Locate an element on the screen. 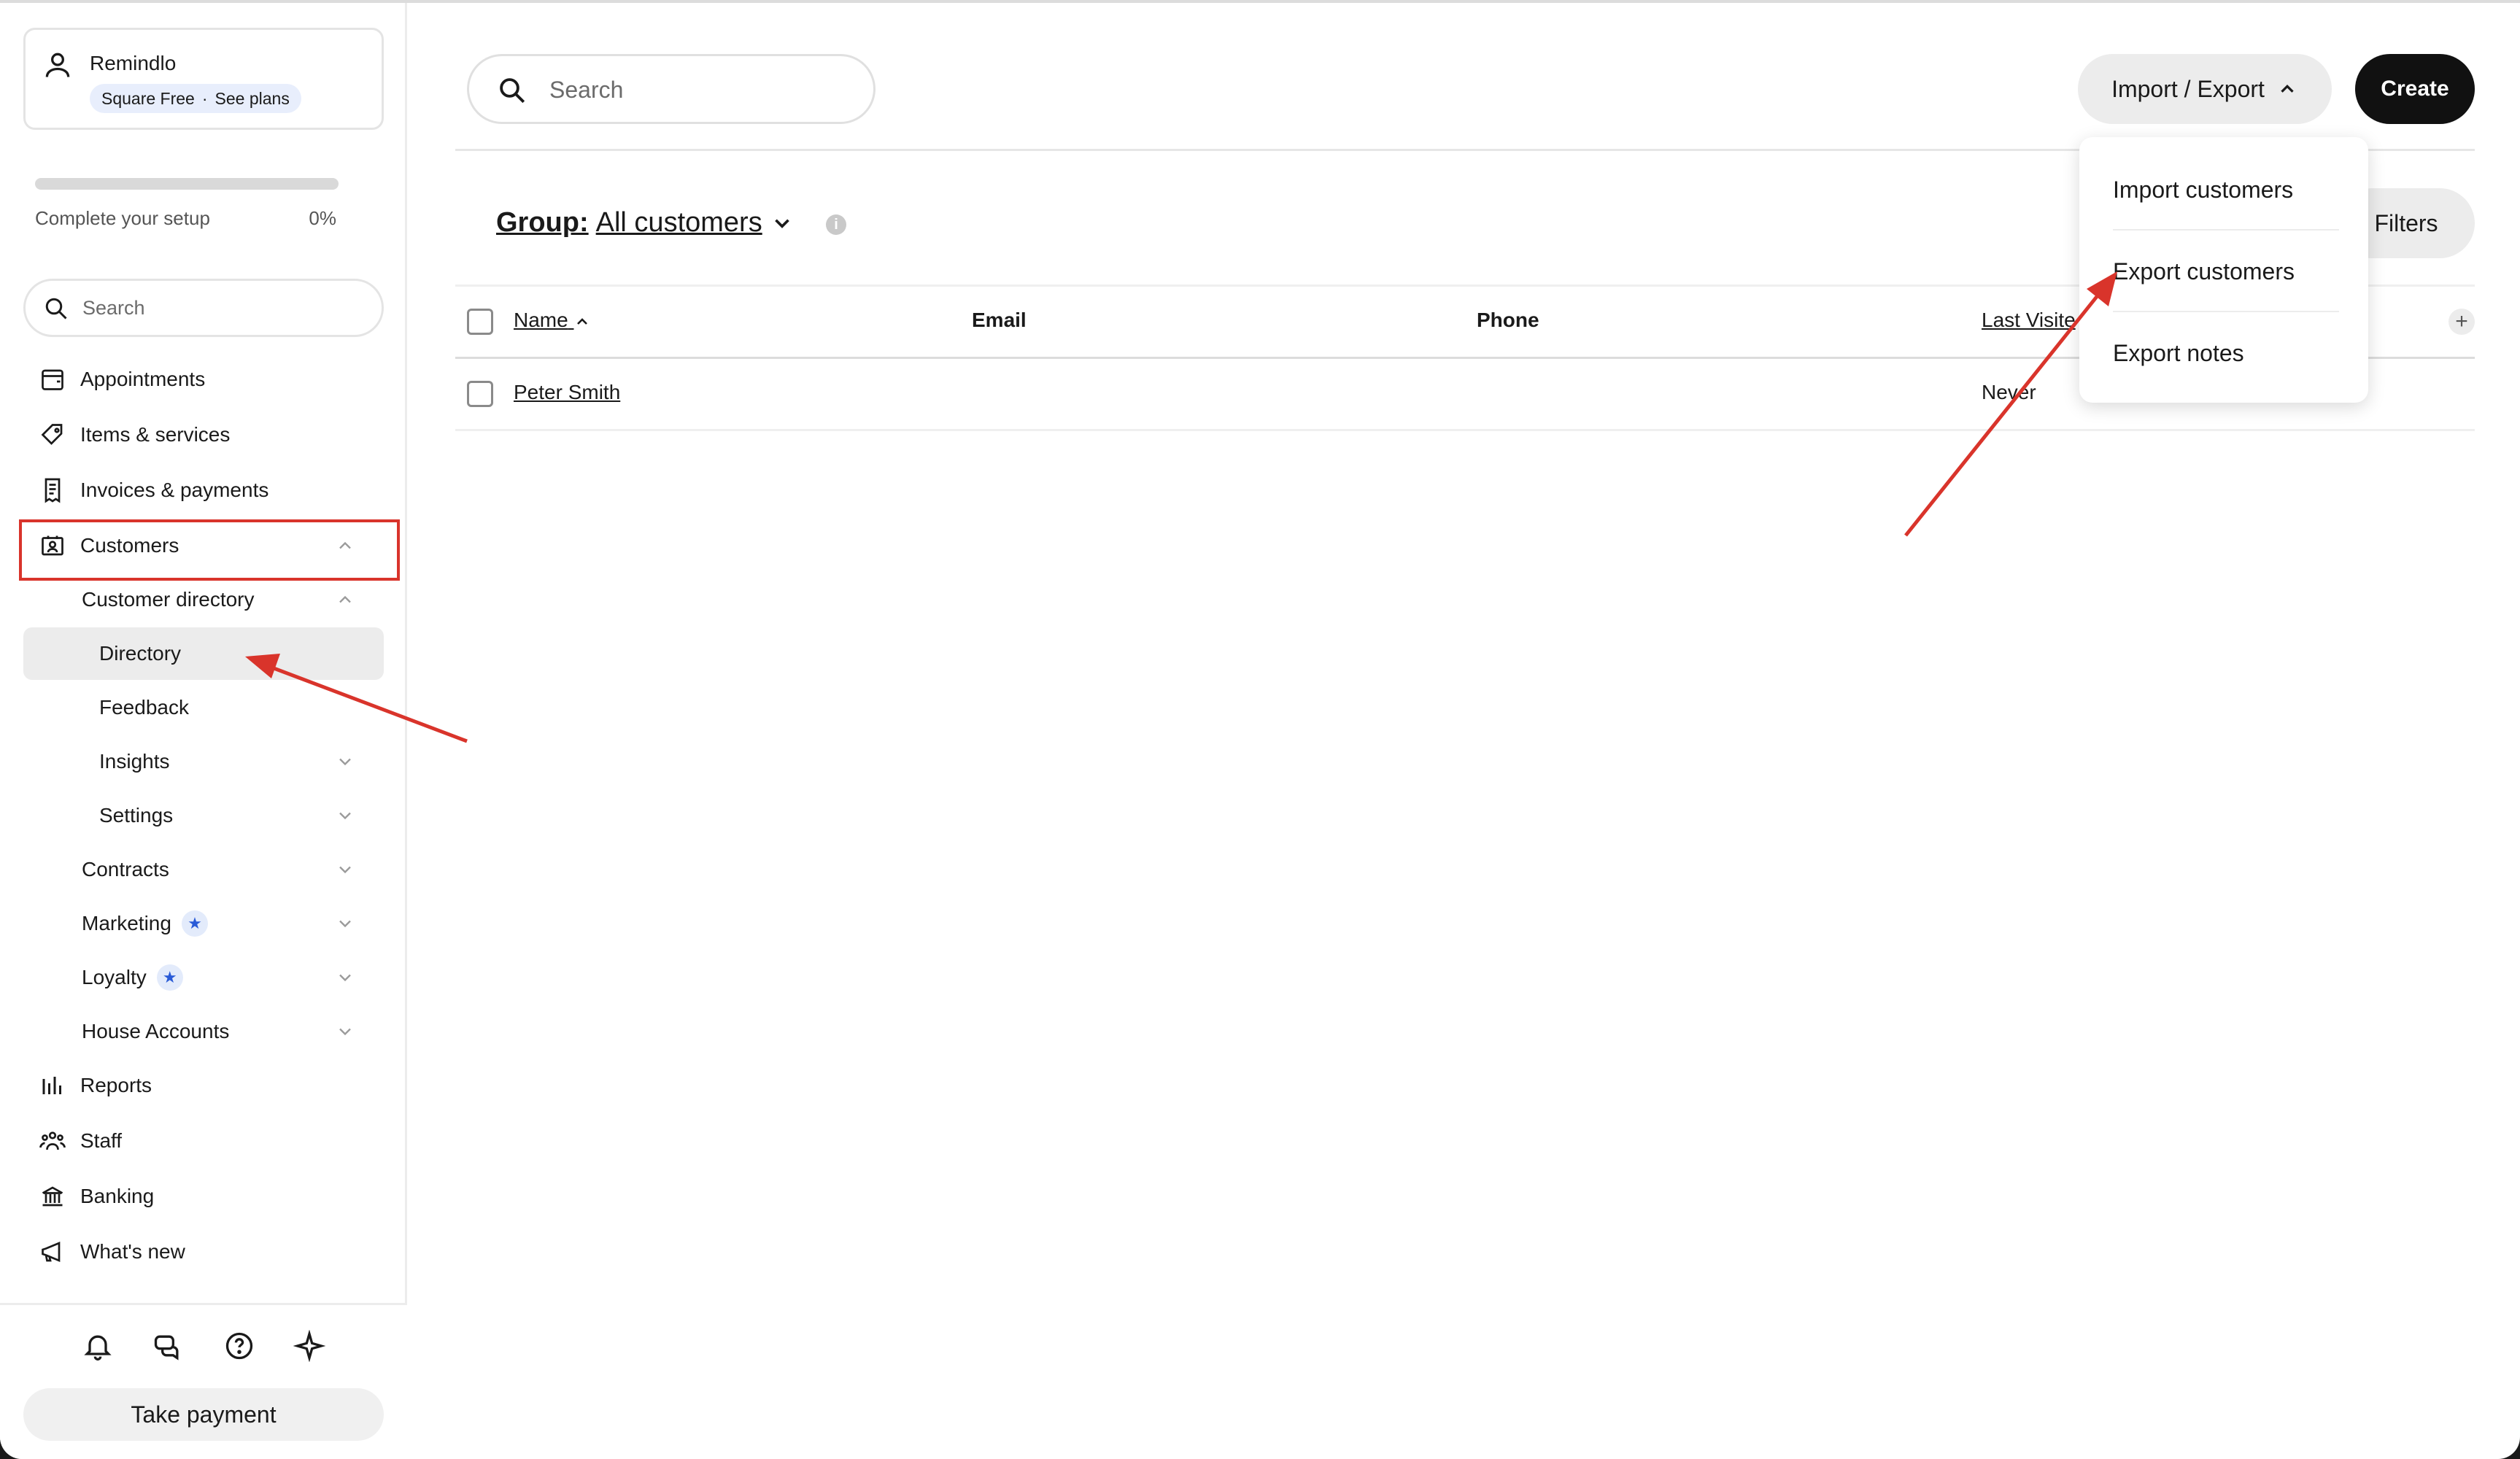 The height and width of the screenshot is (1459, 2520). bank-icon is located at coordinates (52, 1197).